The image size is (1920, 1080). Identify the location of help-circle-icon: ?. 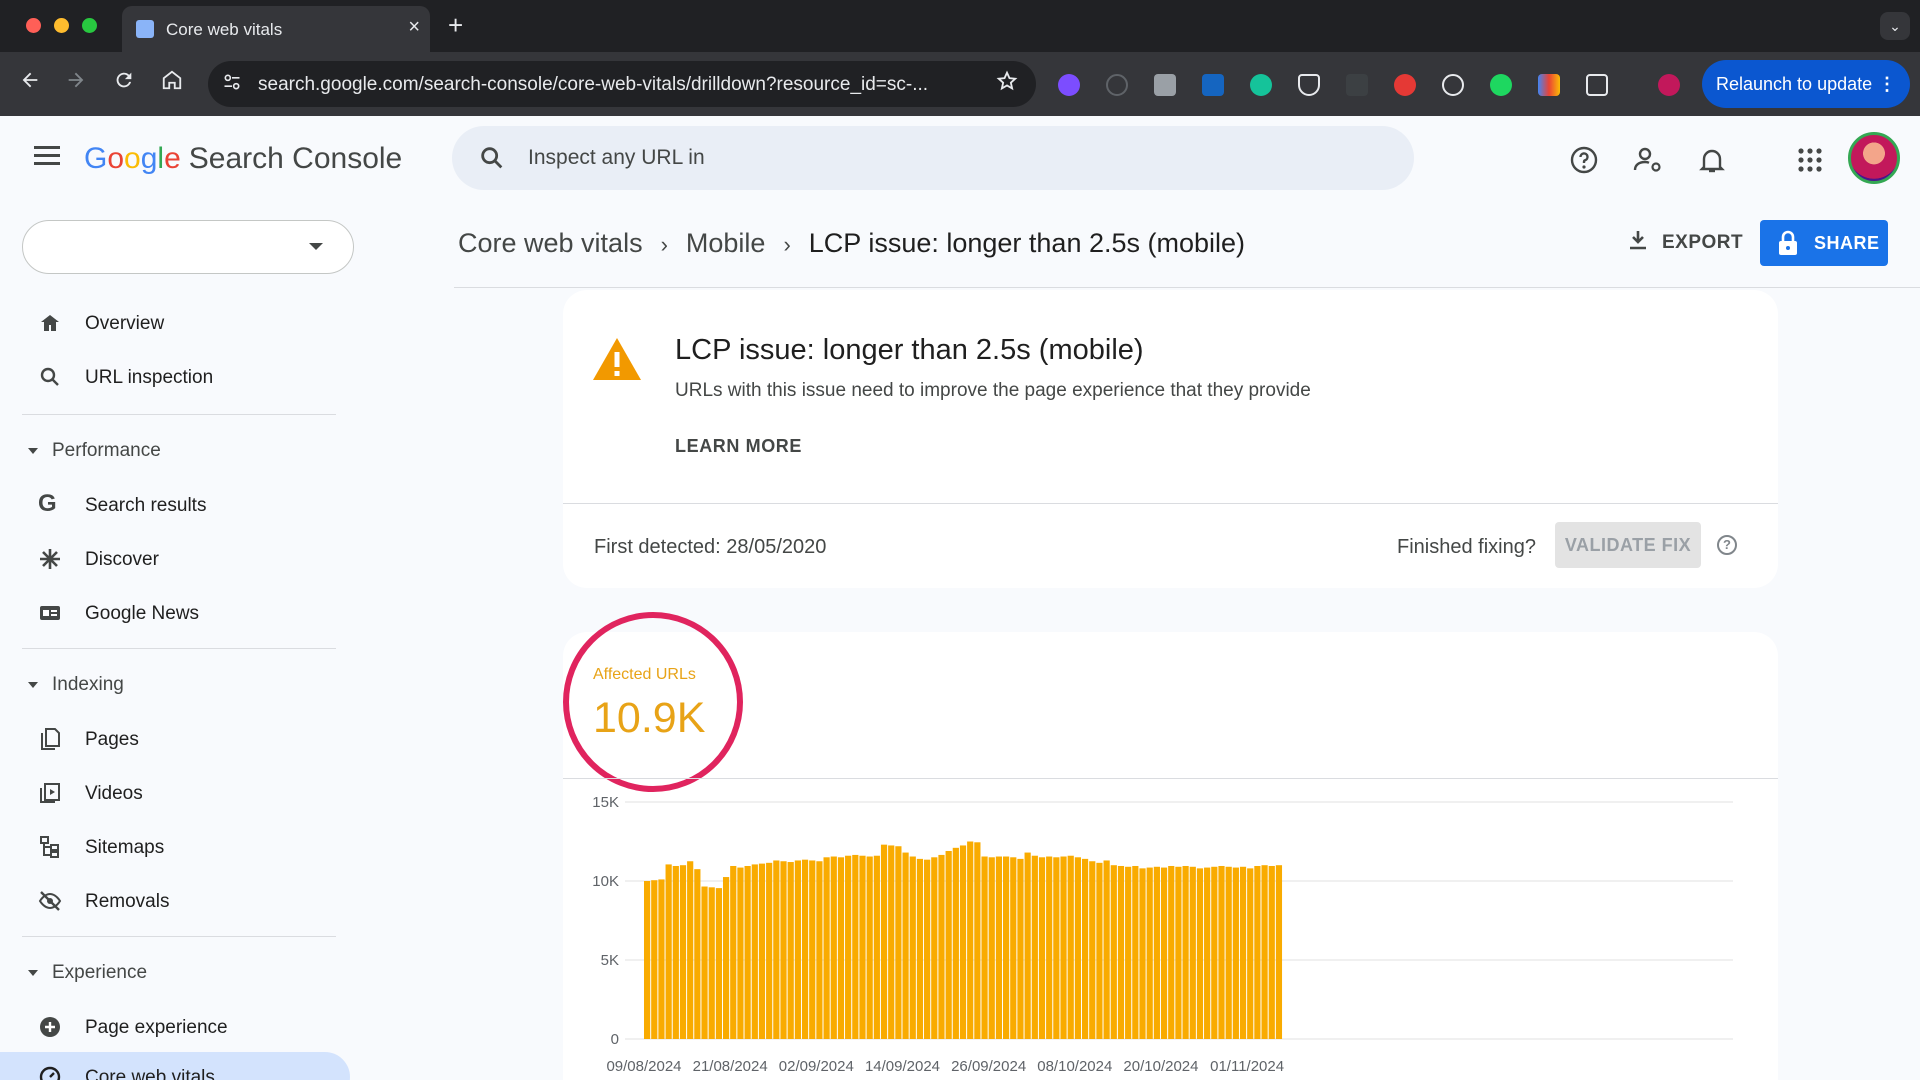
(1727, 545).